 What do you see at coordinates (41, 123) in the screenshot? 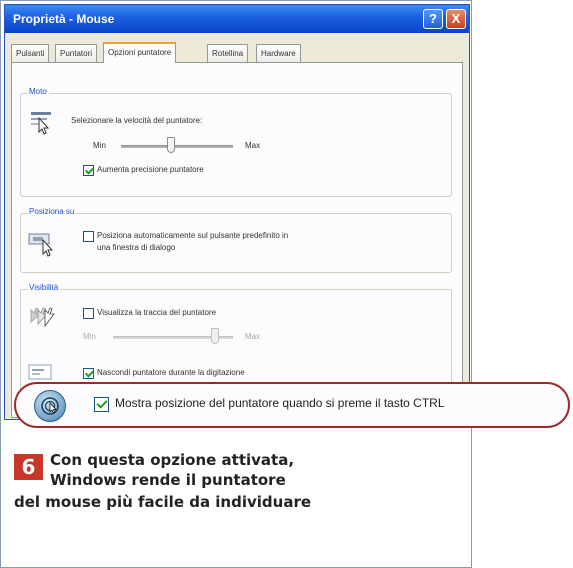
I see `pointer-speed-icon` at bounding box center [41, 123].